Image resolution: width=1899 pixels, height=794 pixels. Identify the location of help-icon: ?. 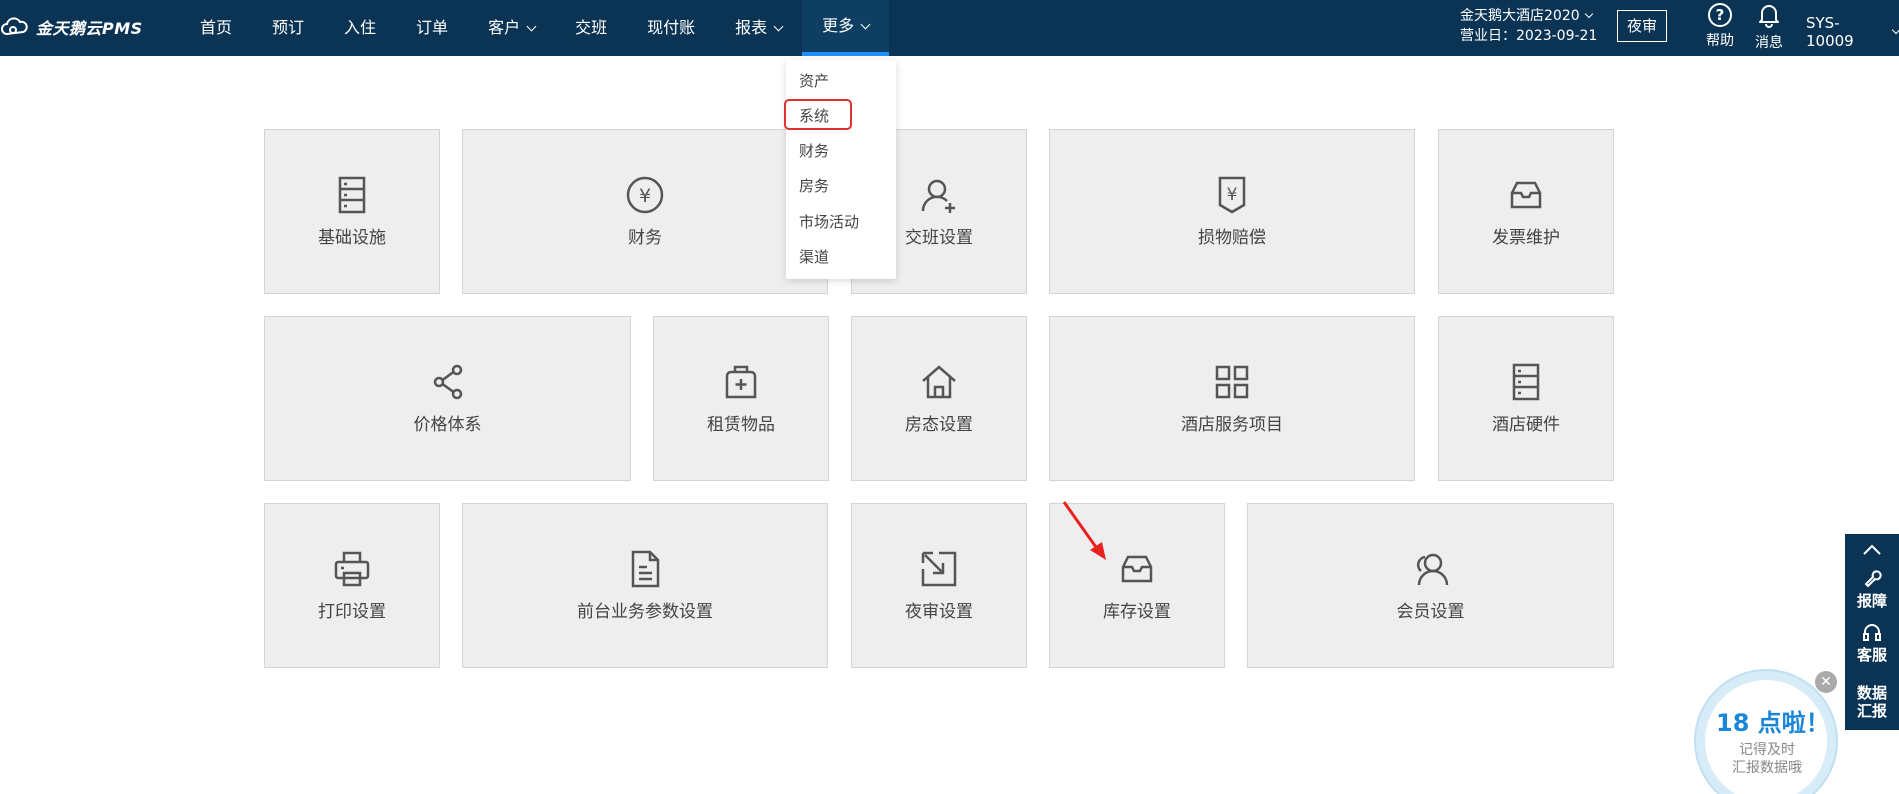
(1720, 15).